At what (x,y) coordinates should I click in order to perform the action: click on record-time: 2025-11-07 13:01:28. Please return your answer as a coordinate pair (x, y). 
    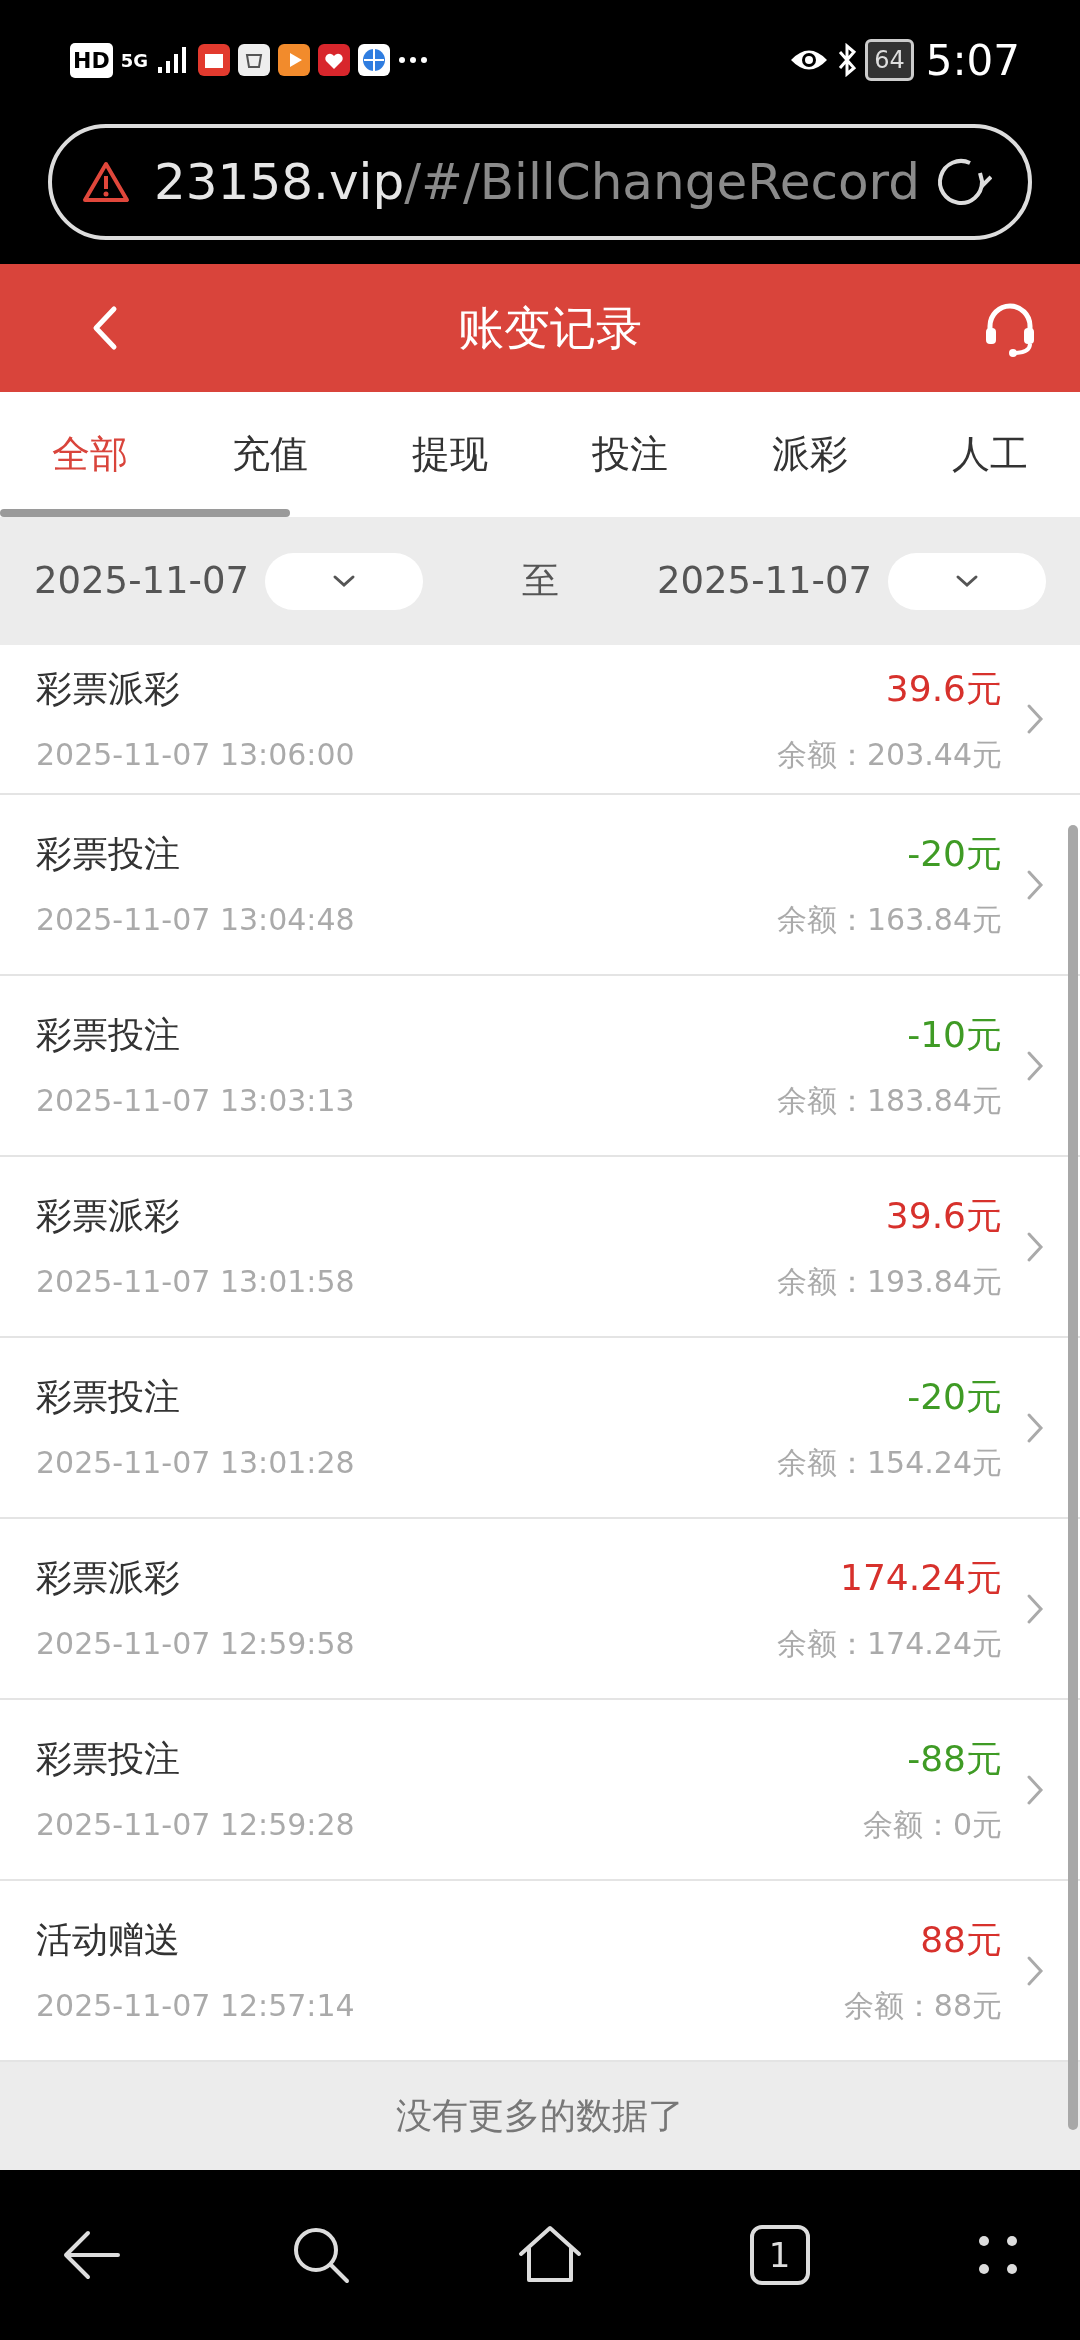
    Looking at the image, I should click on (196, 1463).